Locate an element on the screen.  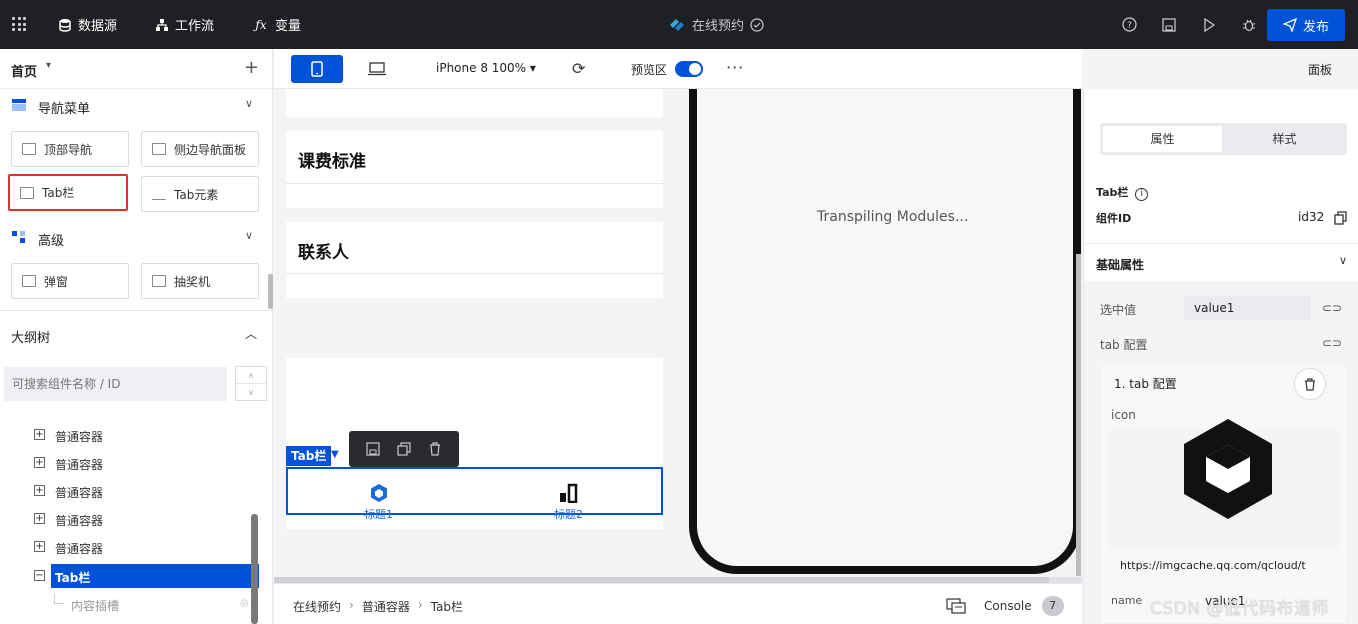
outline-stepper: ∧ ∨ is located at coordinates (251, 383).